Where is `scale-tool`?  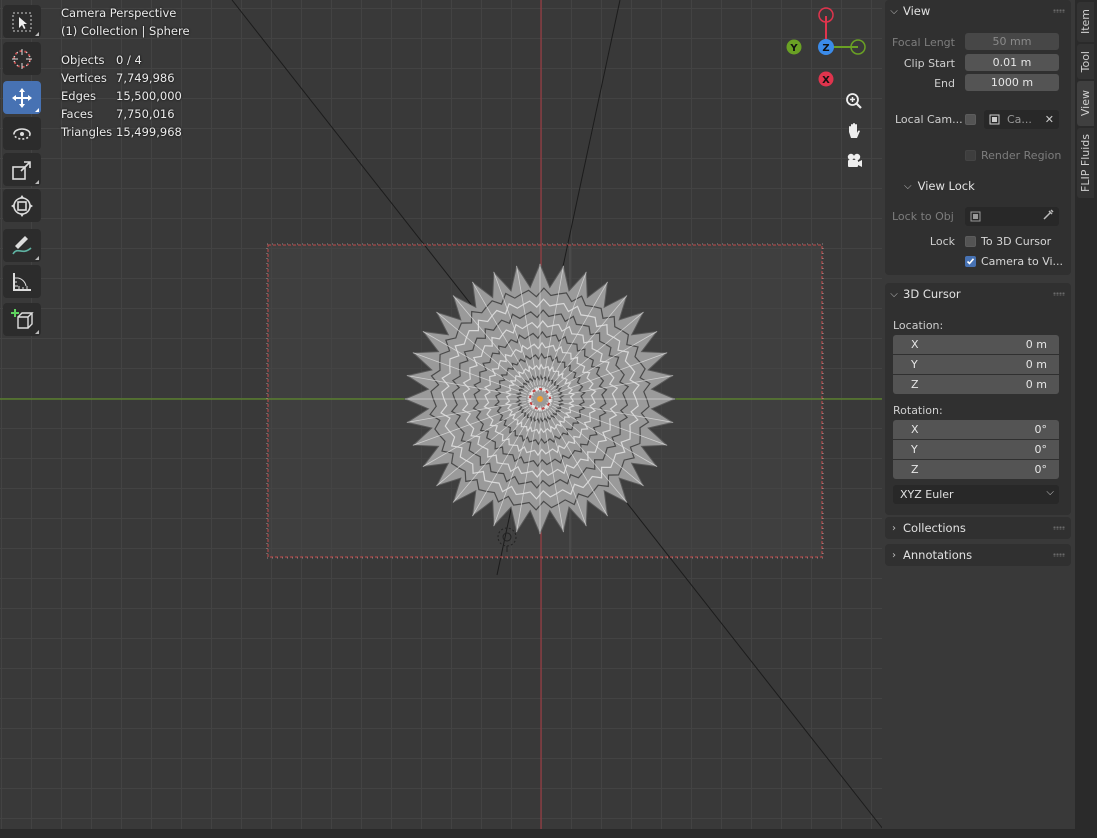 scale-tool is located at coordinates (22, 169).